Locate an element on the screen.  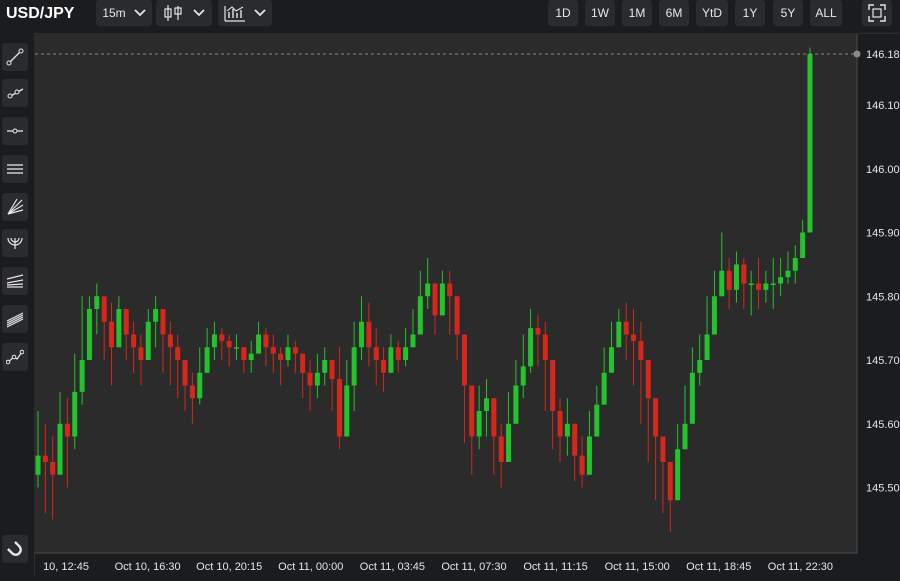
trend-line-icon is located at coordinates (15, 57).